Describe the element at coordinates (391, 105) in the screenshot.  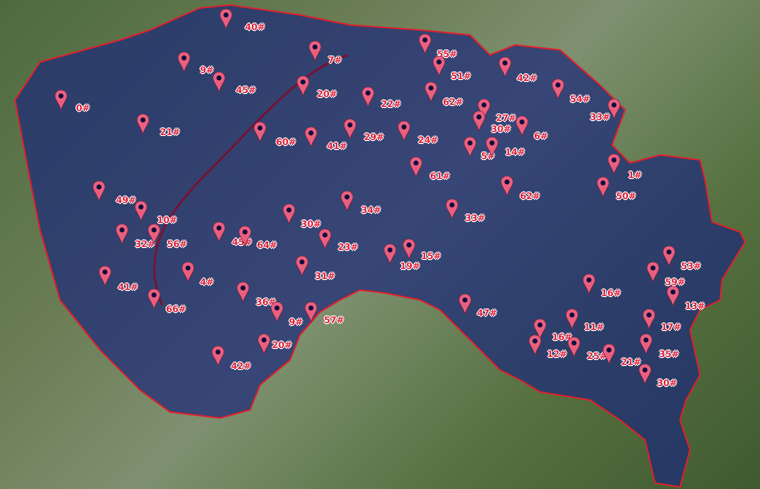
I see `pin-label: 22#` at that location.